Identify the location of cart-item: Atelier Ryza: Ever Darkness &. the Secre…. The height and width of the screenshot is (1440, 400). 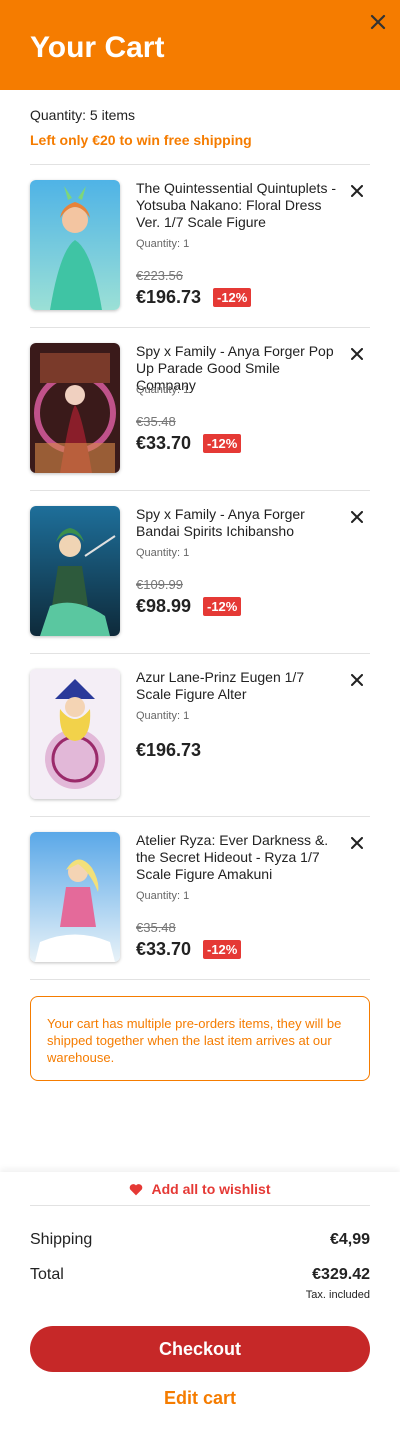
(200, 897).